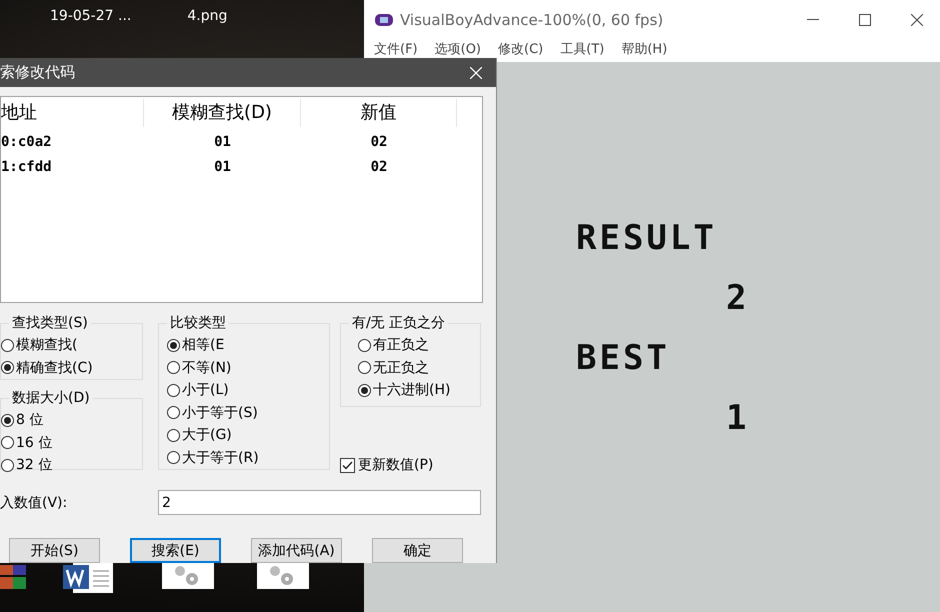  I want to click on table-cell-text: 0:c0a2, so click(27, 142).